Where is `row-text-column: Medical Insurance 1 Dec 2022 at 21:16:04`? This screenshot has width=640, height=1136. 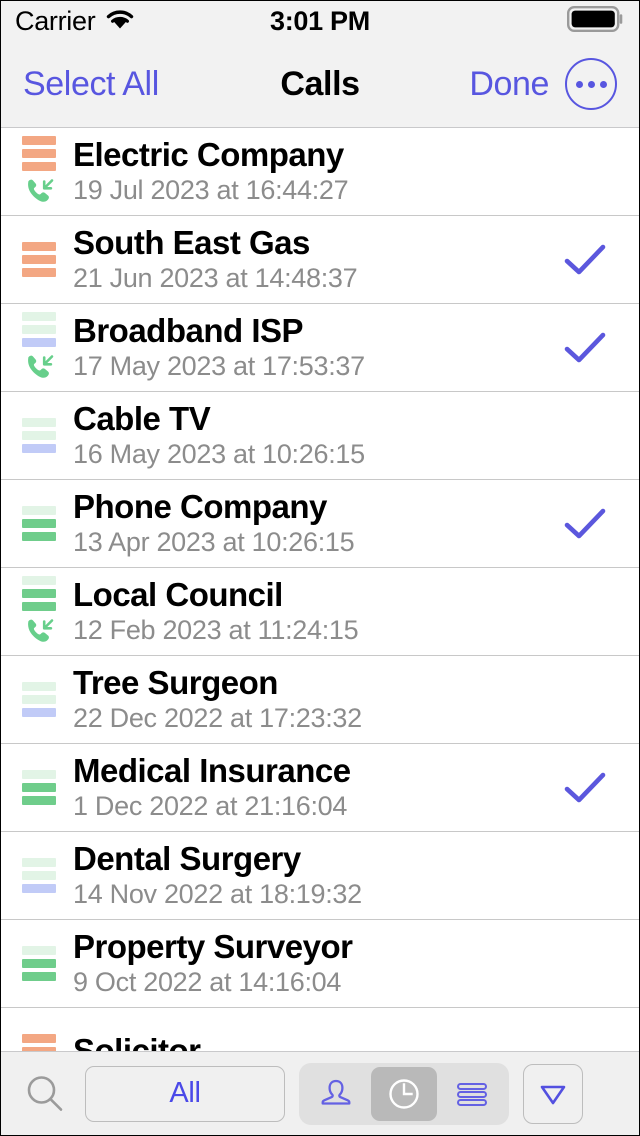
row-text-column: Medical Insurance 1 Dec 2022 at 21:16:04 is located at coordinates (315, 786).